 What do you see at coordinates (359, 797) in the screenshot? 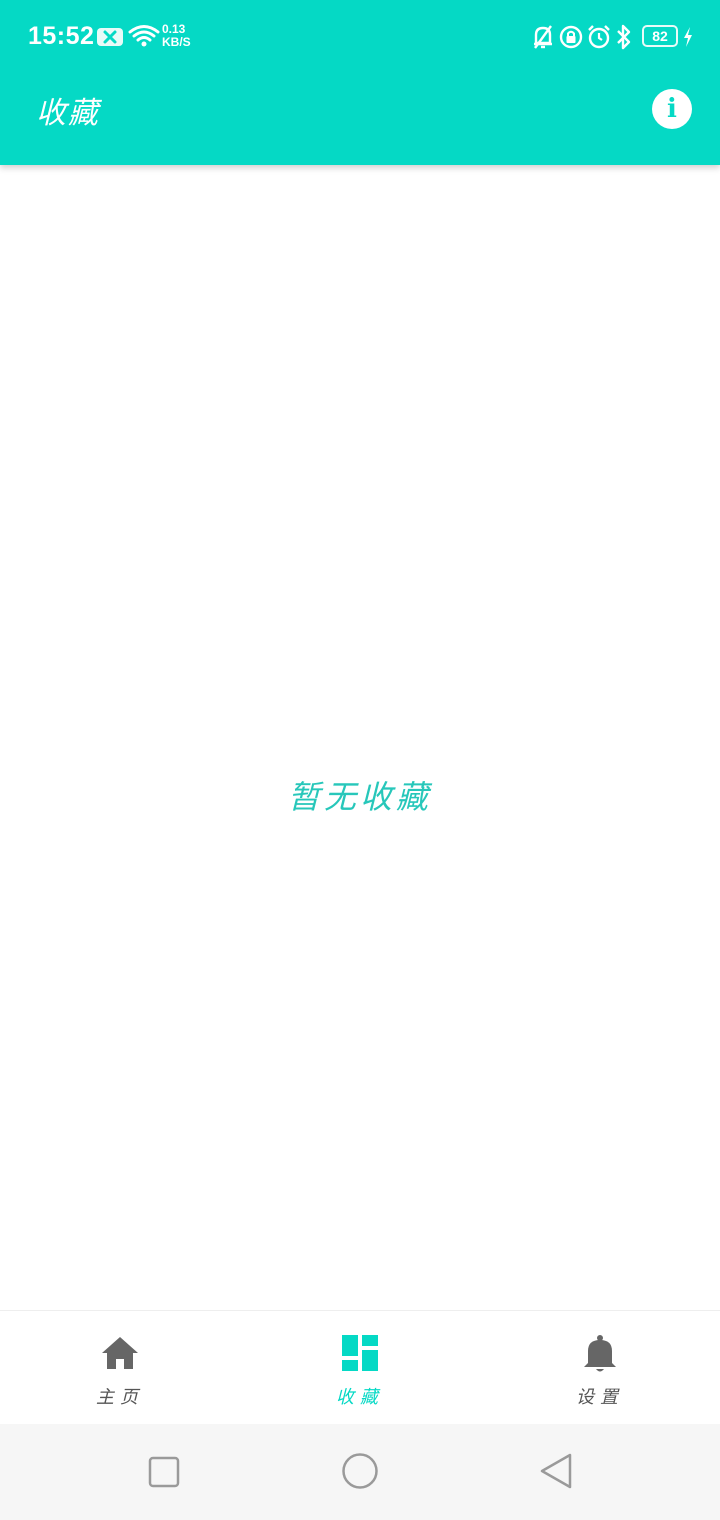
I see `empty-state-message: 暂无收藏` at bounding box center [359, 797].